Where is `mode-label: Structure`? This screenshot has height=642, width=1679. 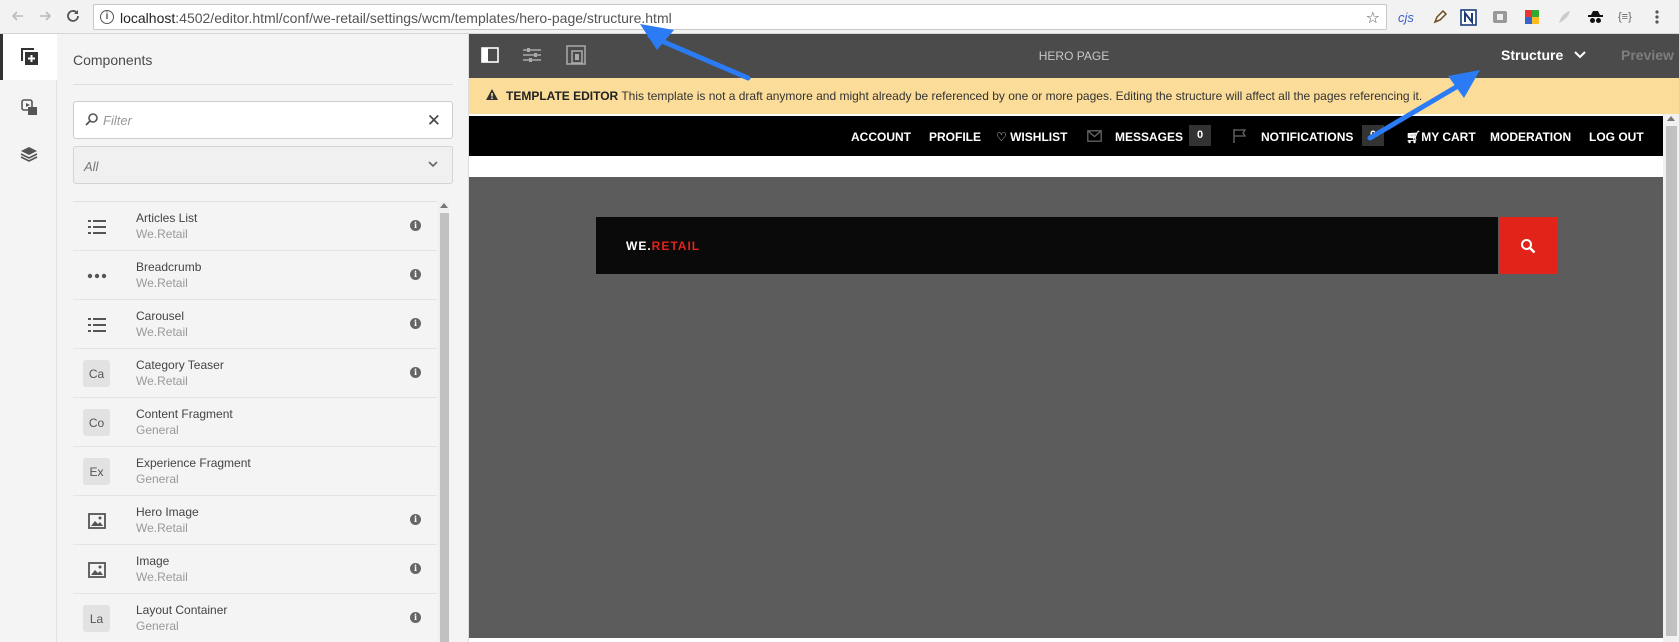
mode-label: Structure is located at coordinates (1532, 55).